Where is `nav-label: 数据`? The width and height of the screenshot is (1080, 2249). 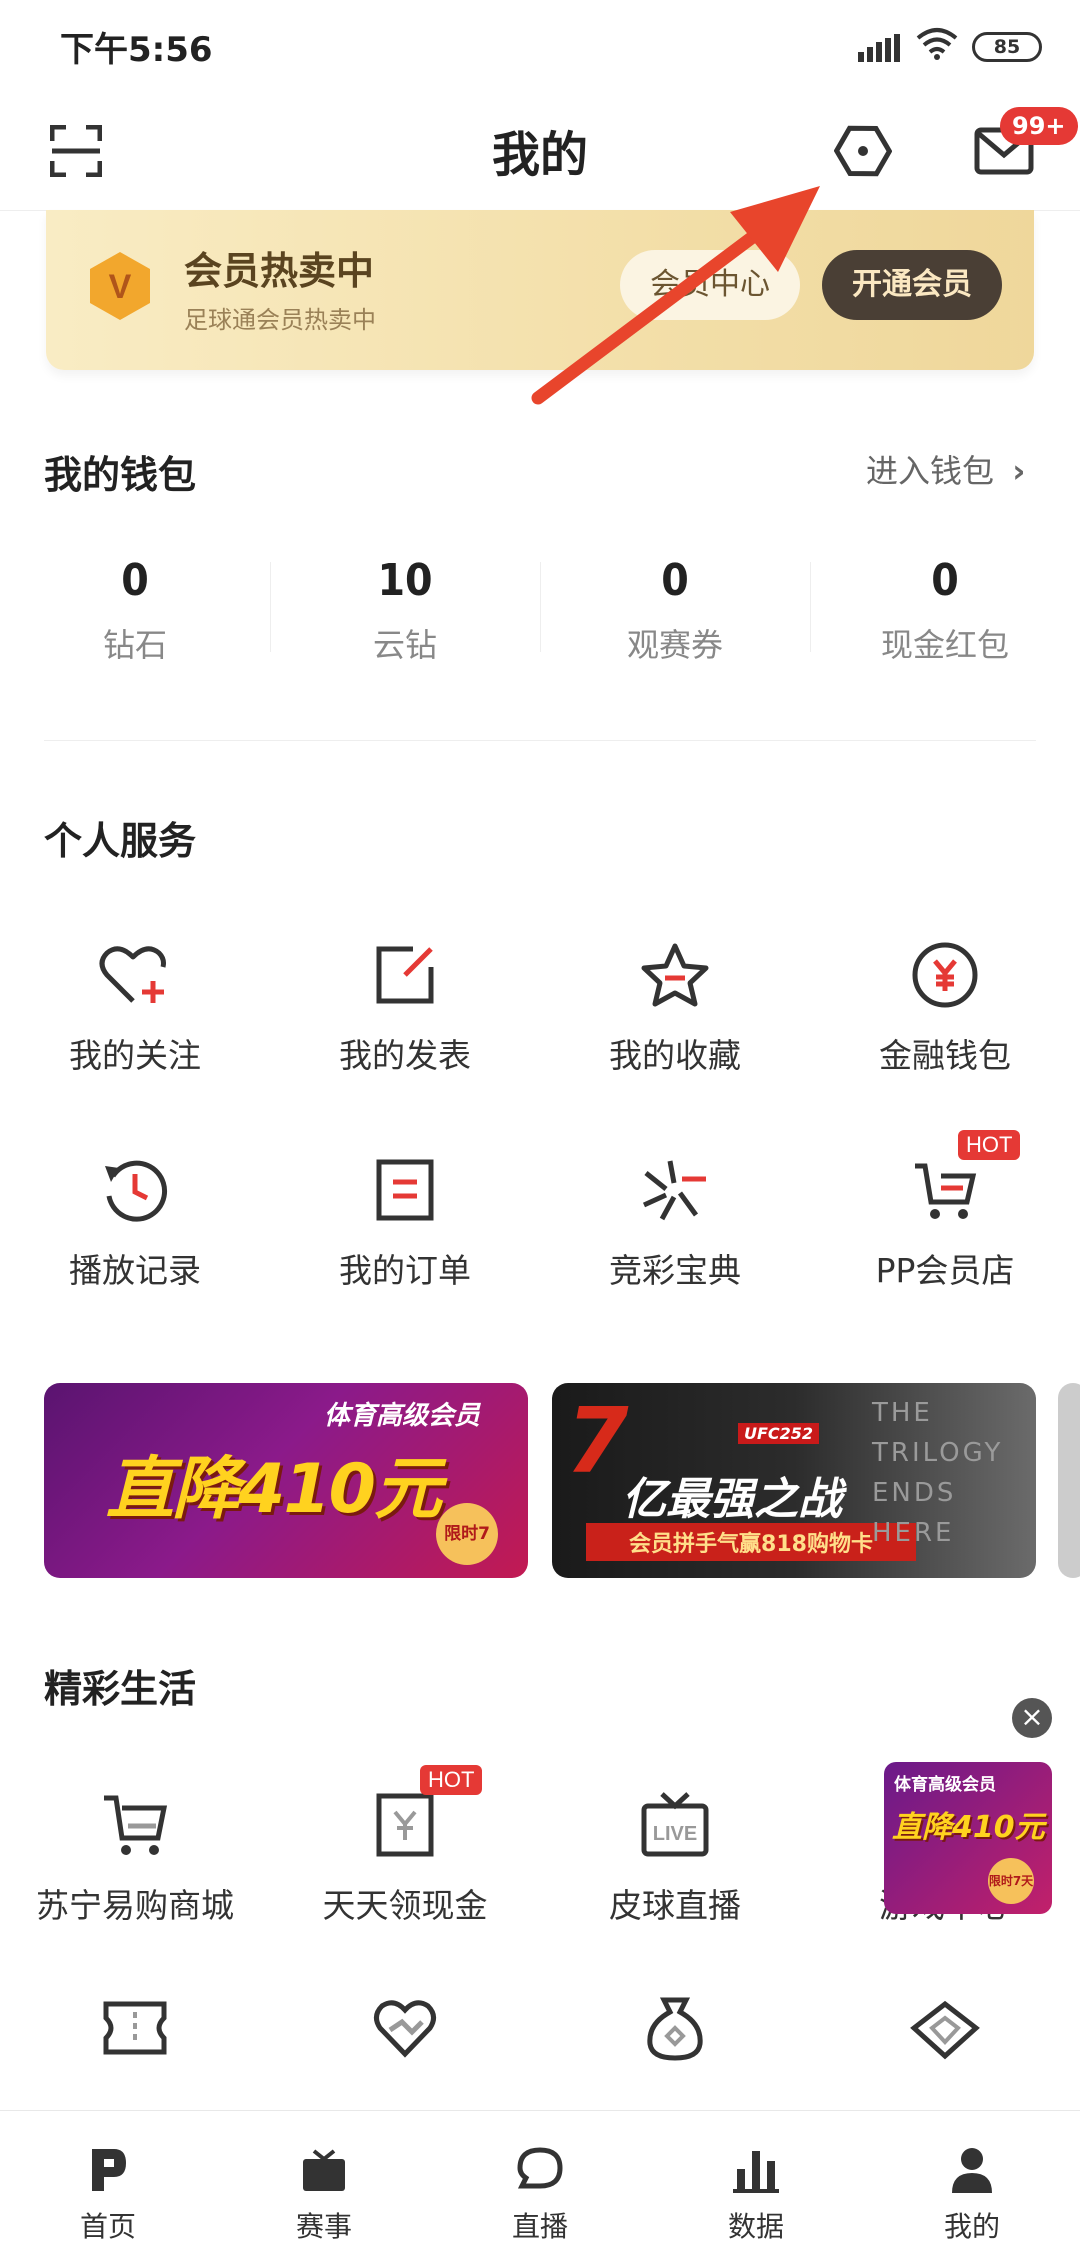
nav-label: 数据 is located at coordinates (755, 2226).